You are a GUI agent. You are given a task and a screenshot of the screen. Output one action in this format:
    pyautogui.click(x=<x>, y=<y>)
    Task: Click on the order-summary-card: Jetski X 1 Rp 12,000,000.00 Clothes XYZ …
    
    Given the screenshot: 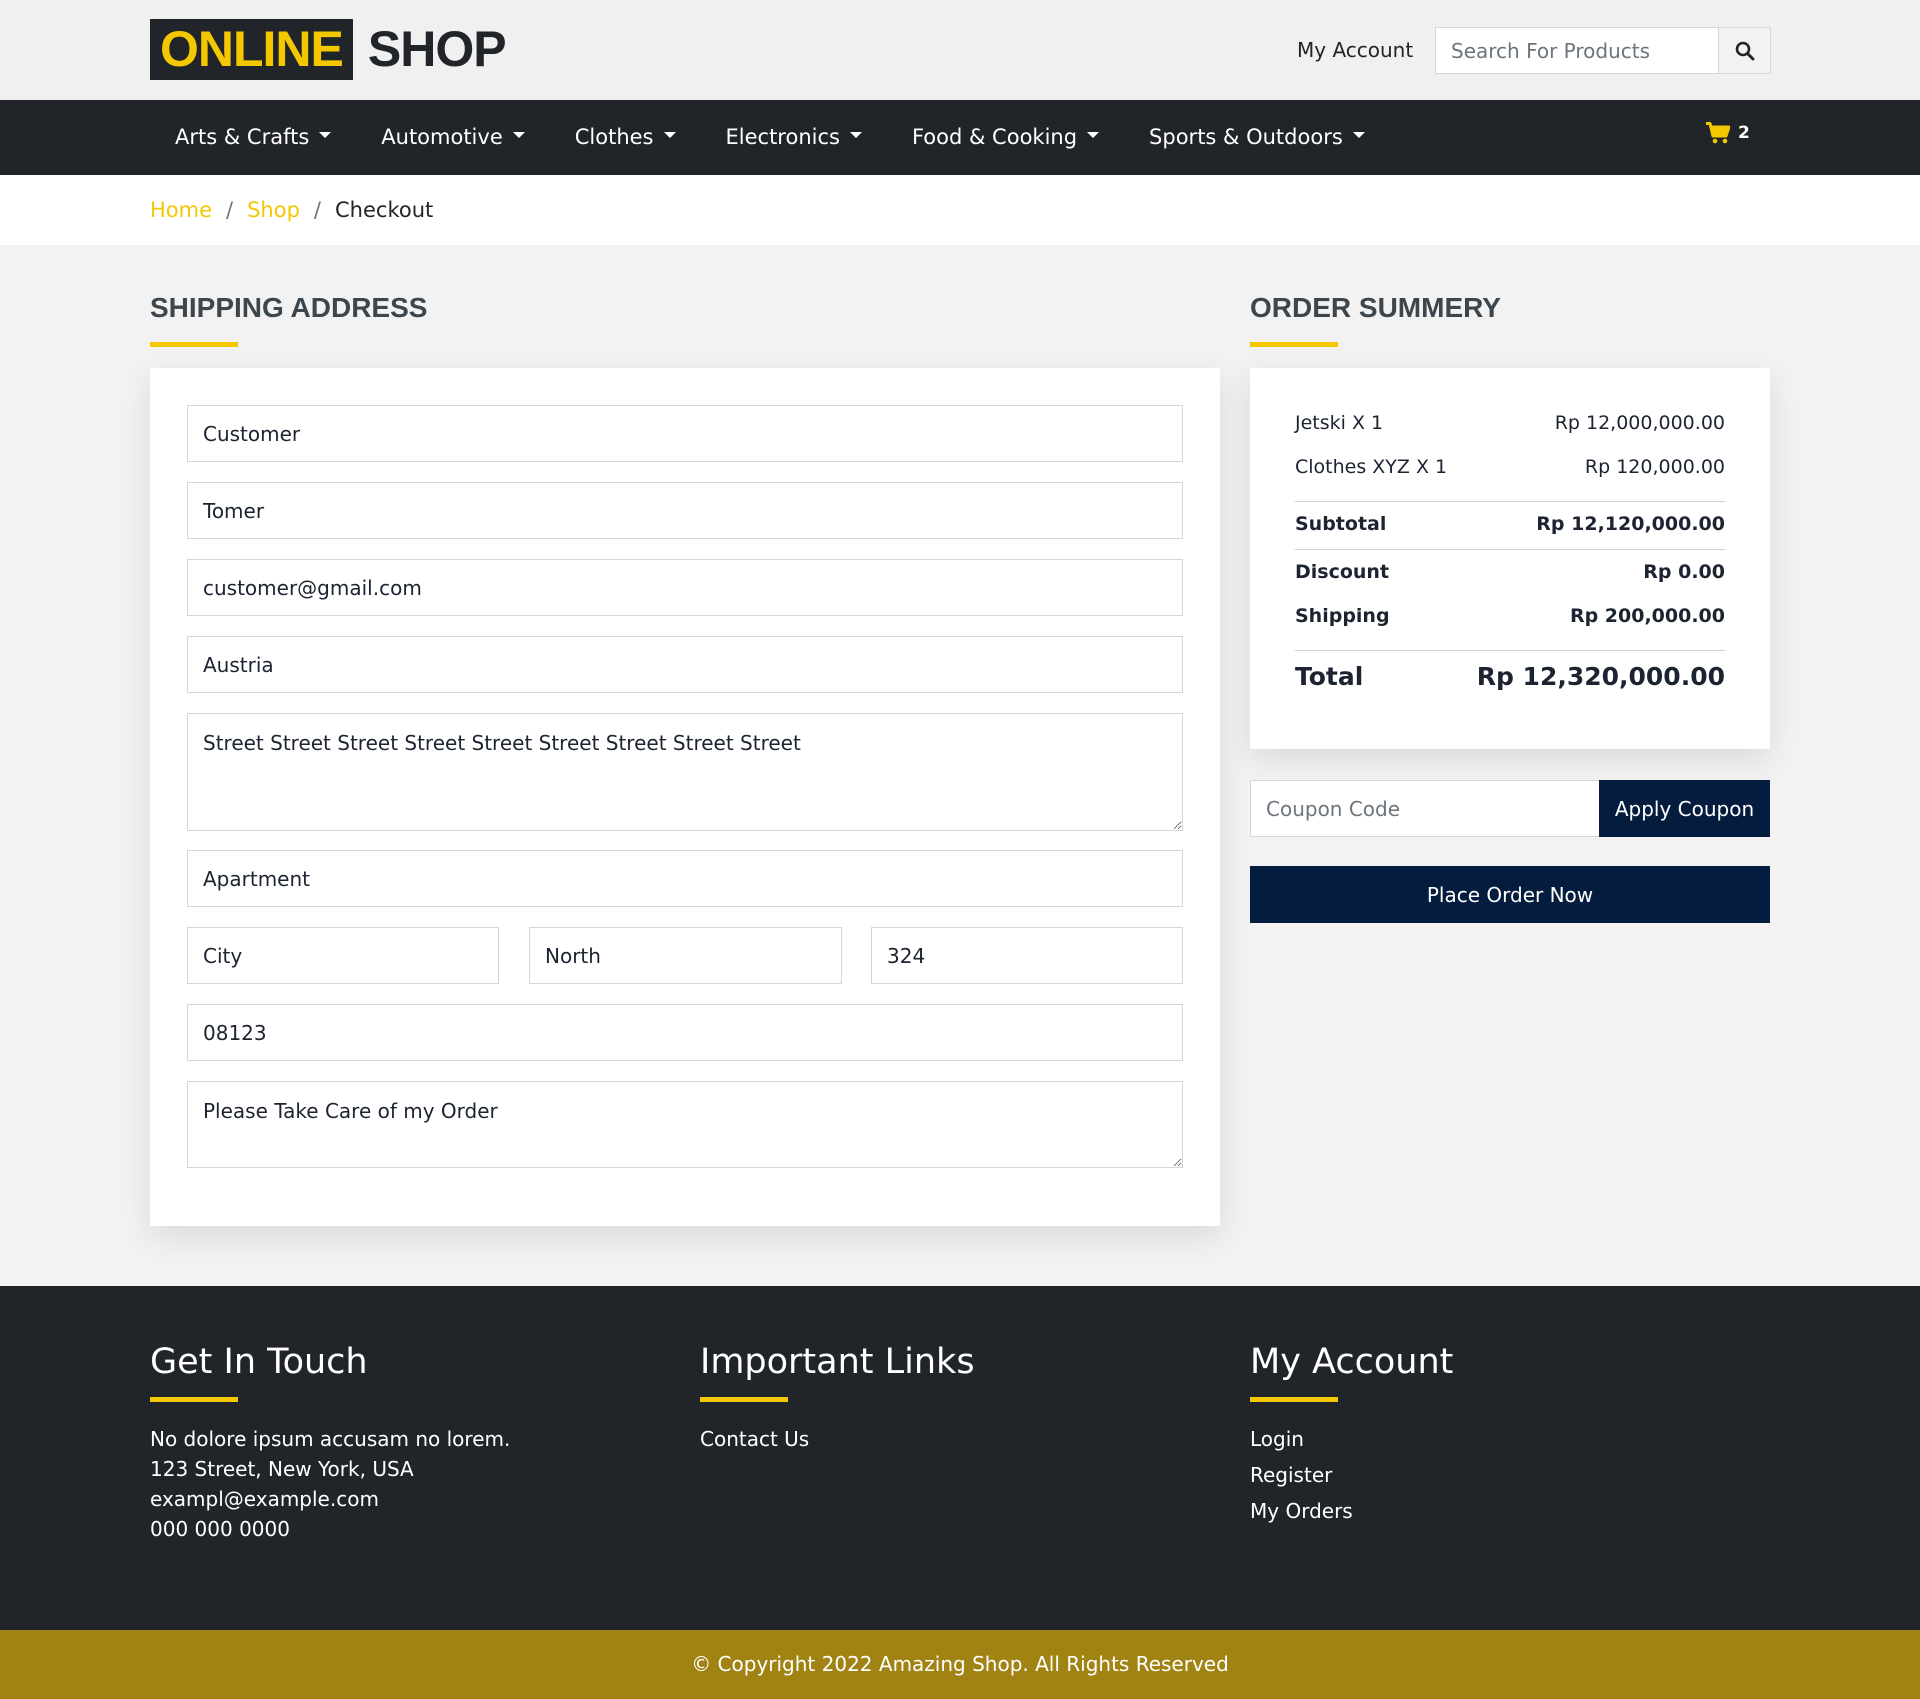 What is the action you would take?
    pyautogui.click(x=1510, y=558)
    